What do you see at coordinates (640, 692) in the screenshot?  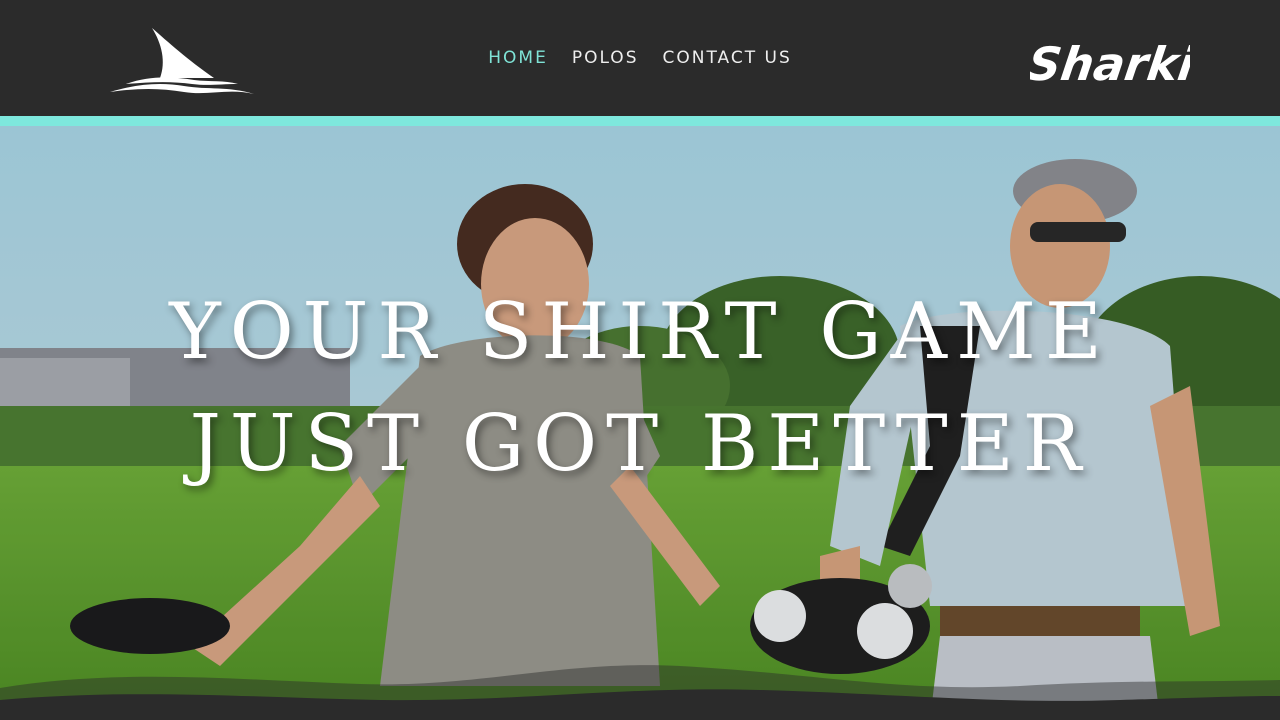 I see `bottom-wave-divider` at bounding box center [640, 692].